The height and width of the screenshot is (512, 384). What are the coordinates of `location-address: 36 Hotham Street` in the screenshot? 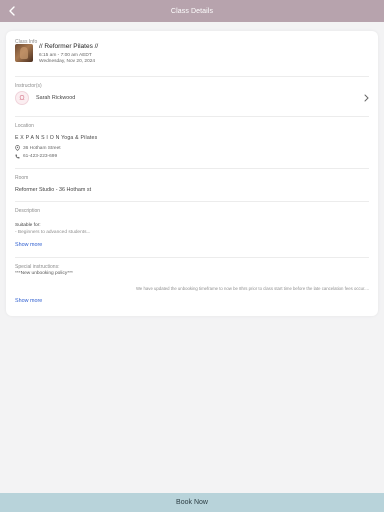 It's located at (42, 148).